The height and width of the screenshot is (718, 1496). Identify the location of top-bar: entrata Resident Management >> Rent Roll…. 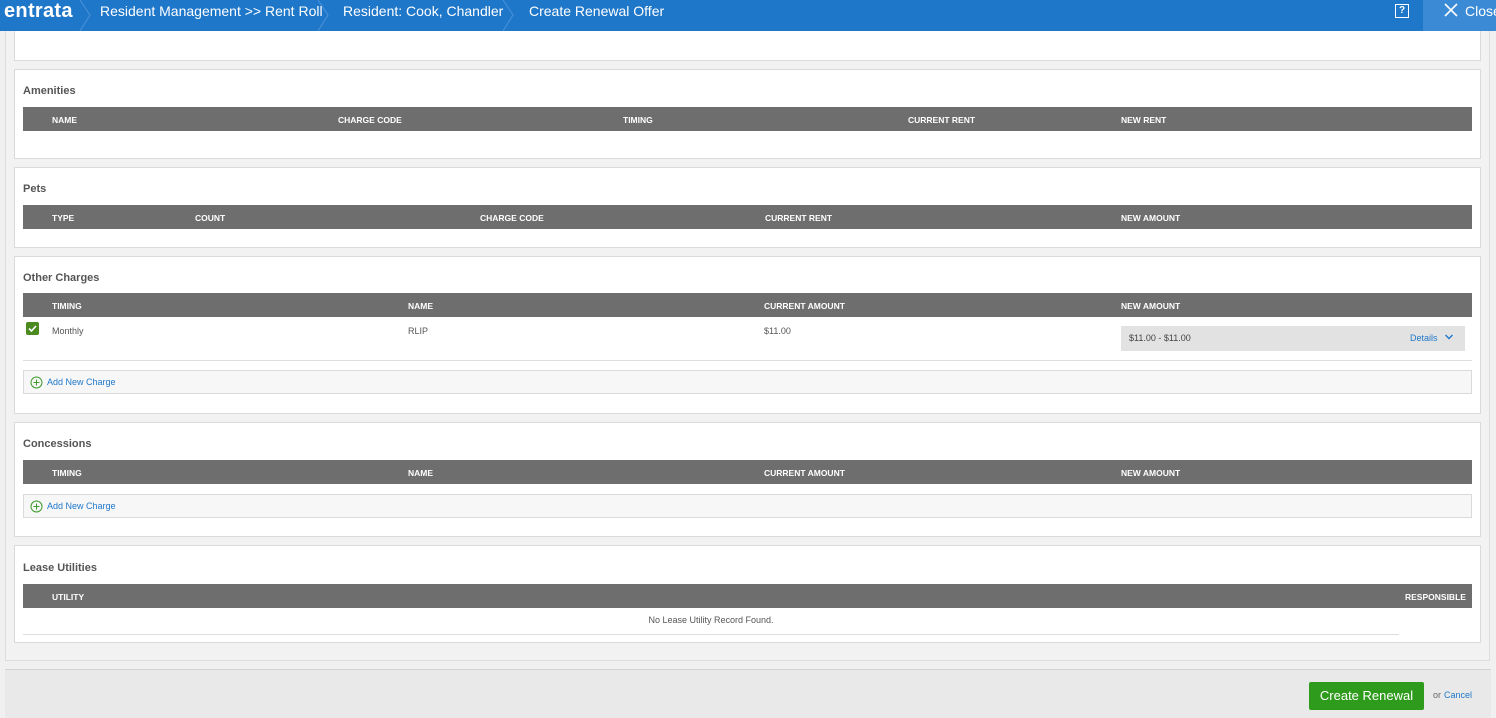
(748, 15).